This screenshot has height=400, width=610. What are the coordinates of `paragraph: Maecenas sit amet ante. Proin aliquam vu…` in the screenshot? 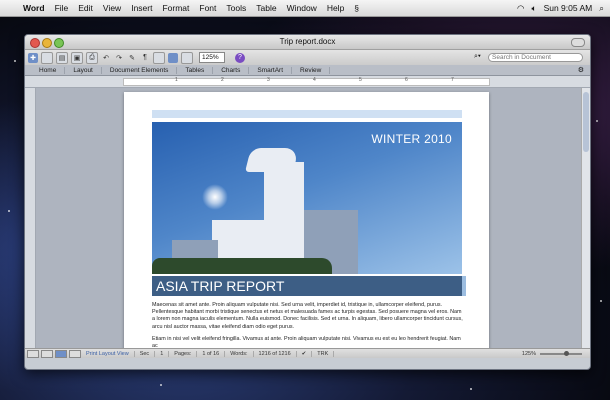 It's located at (308, 316).